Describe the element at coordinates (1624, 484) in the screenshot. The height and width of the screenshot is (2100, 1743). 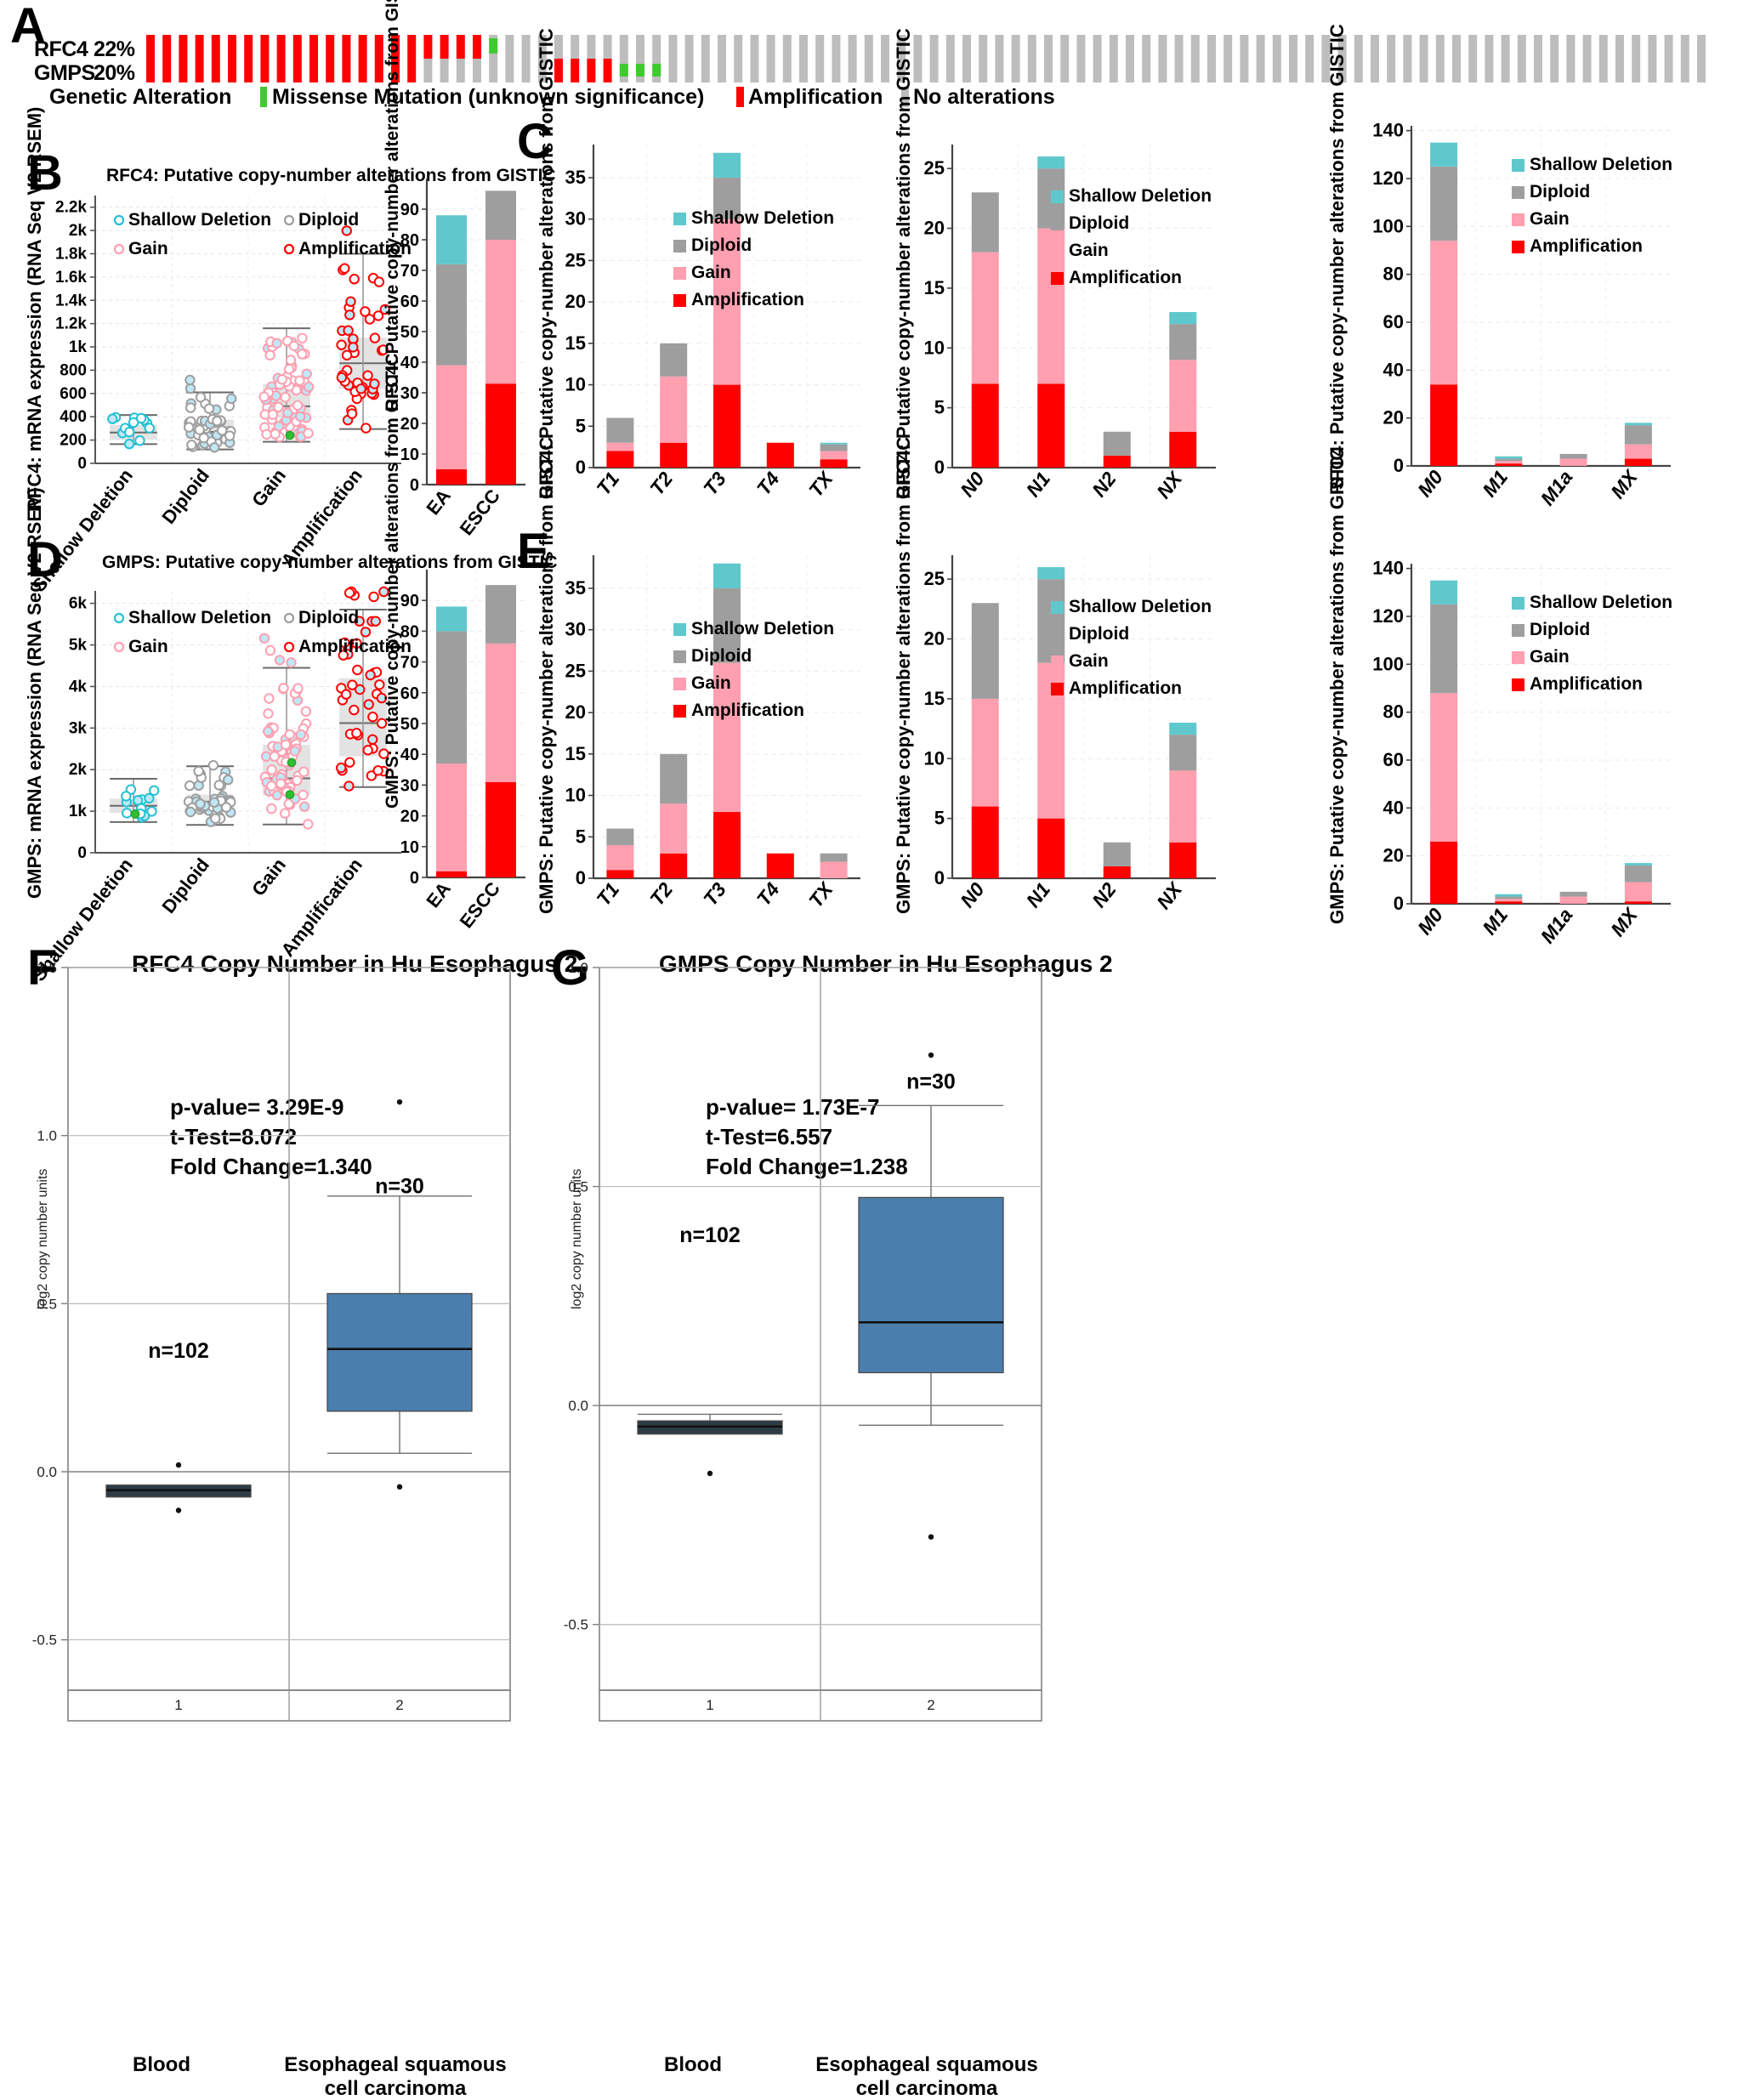
I see `x-tick-label: MX` at that location.